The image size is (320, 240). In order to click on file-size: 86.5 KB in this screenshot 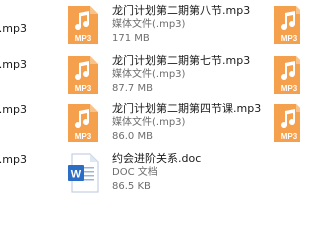, I will do `click(131, 186)`.